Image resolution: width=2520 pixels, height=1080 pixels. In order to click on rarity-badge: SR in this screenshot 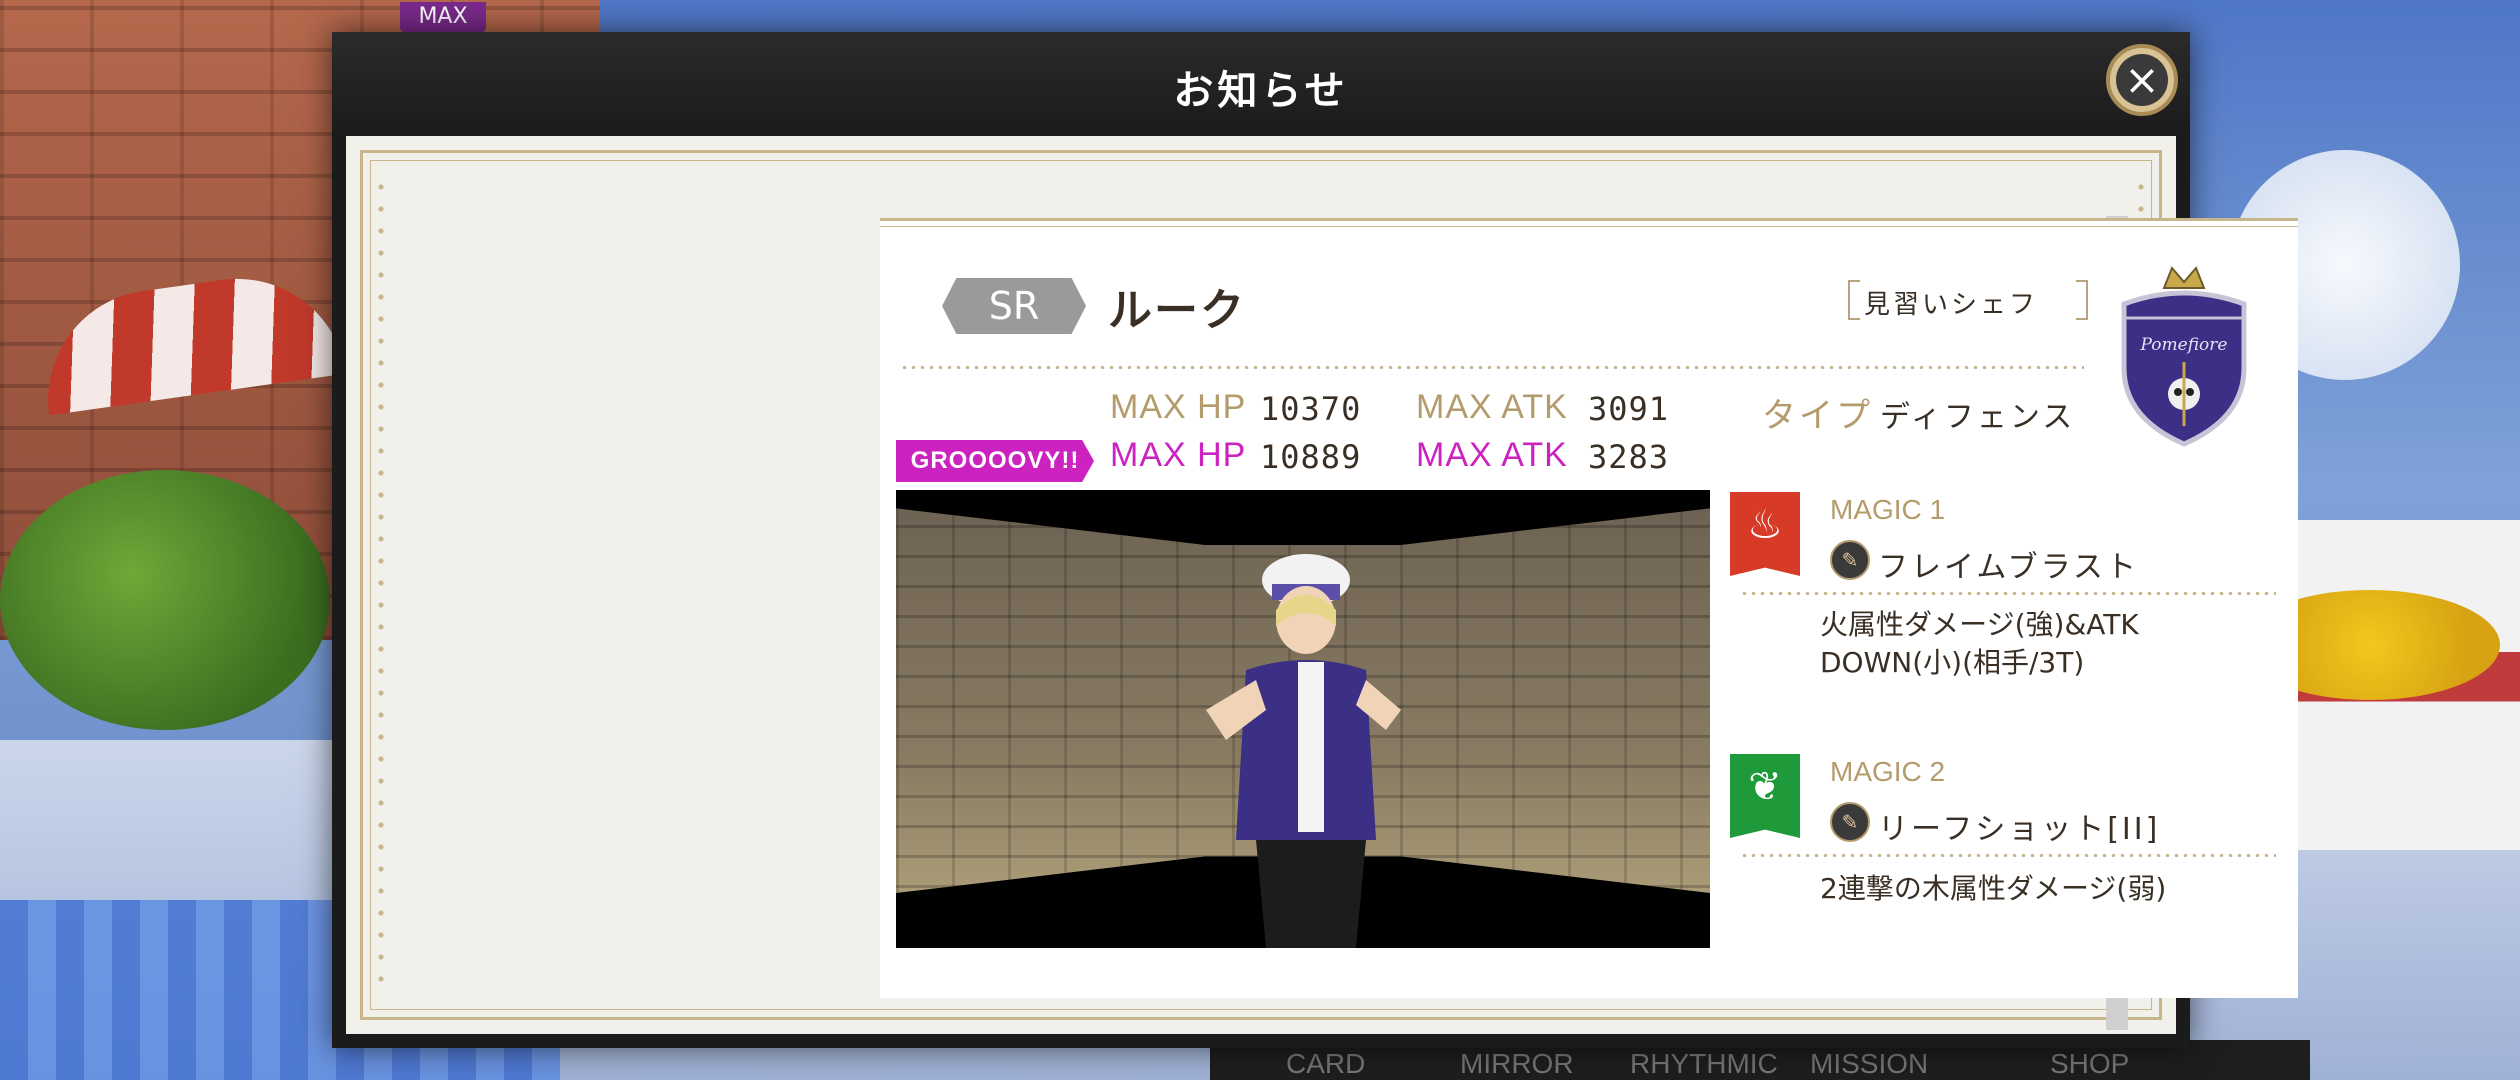, I will do `click(1014, 306)`.